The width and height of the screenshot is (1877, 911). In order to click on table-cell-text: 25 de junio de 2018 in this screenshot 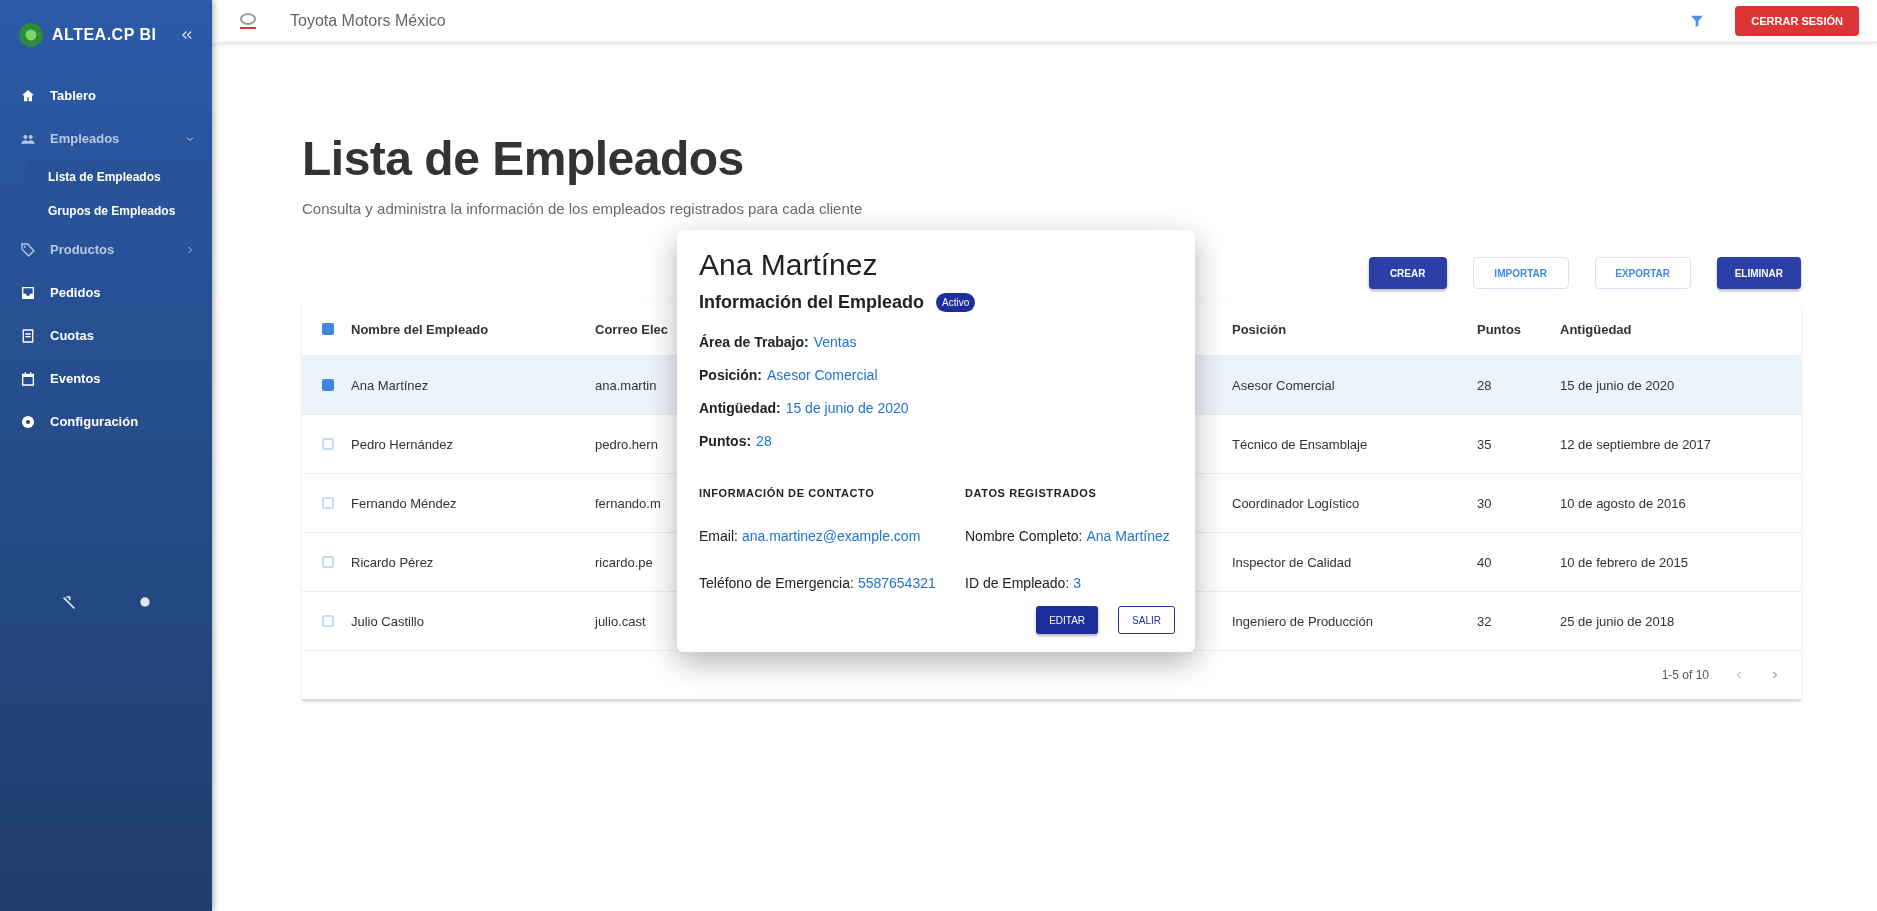, I will do `click(1618, 621)`.